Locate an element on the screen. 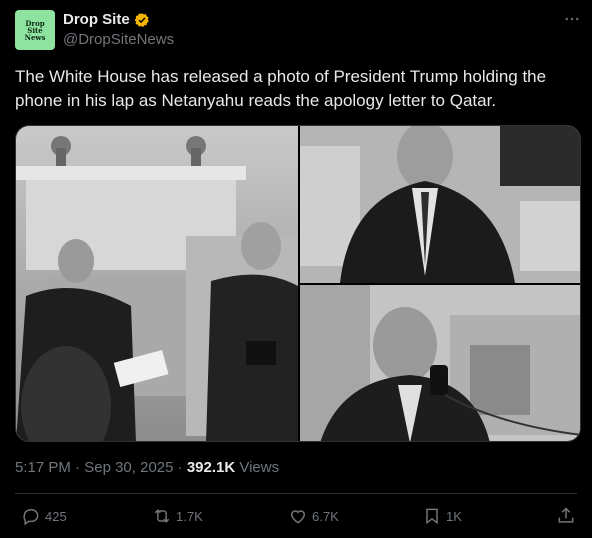 Image resolution: width=592 pixels, height=538 pixels. like-button: 6.7K is located at coordinates (313, 516).